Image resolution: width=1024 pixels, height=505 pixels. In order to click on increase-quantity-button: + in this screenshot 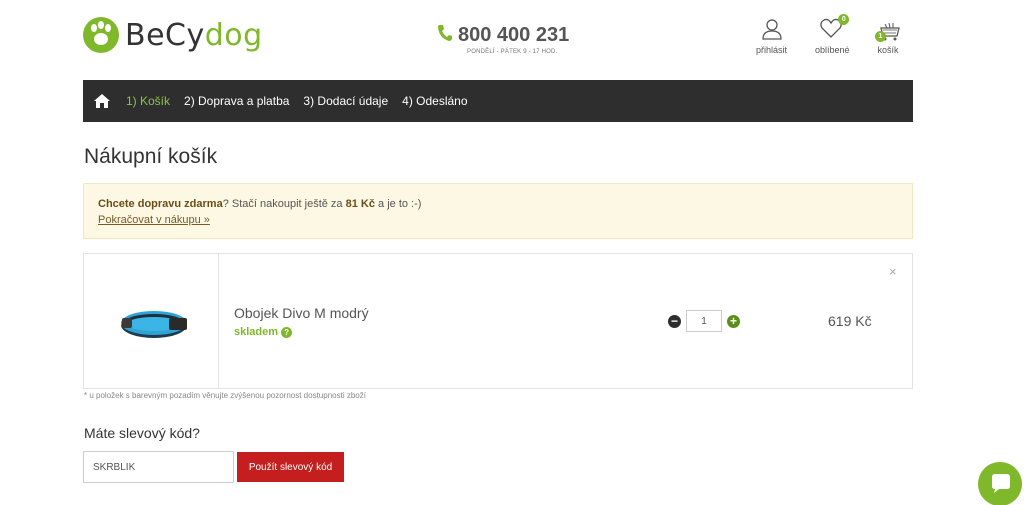, I will do `click(733, 321)`.